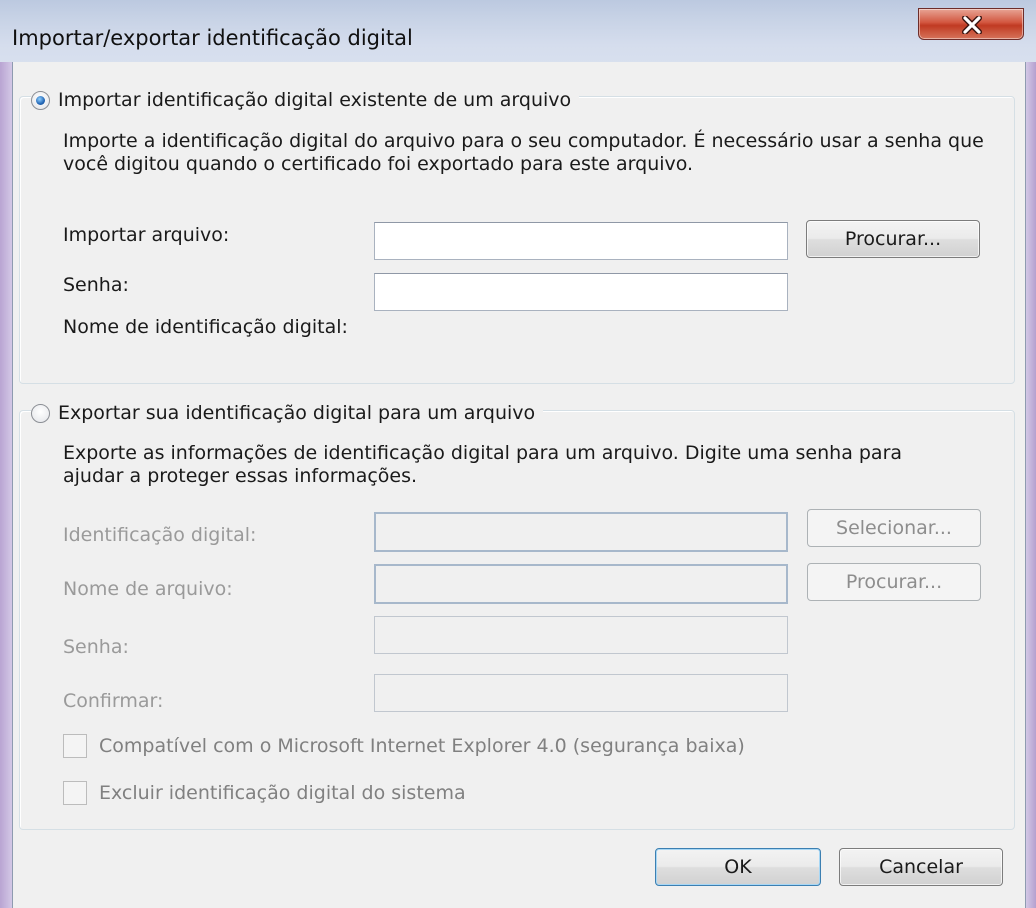 The height and width of the screenshot is (908, 1036). What do you see at coordinates (75, 746) in the screenshot?
I see `ie4-compat-checkbox-box` at bounding box center [75, 746].